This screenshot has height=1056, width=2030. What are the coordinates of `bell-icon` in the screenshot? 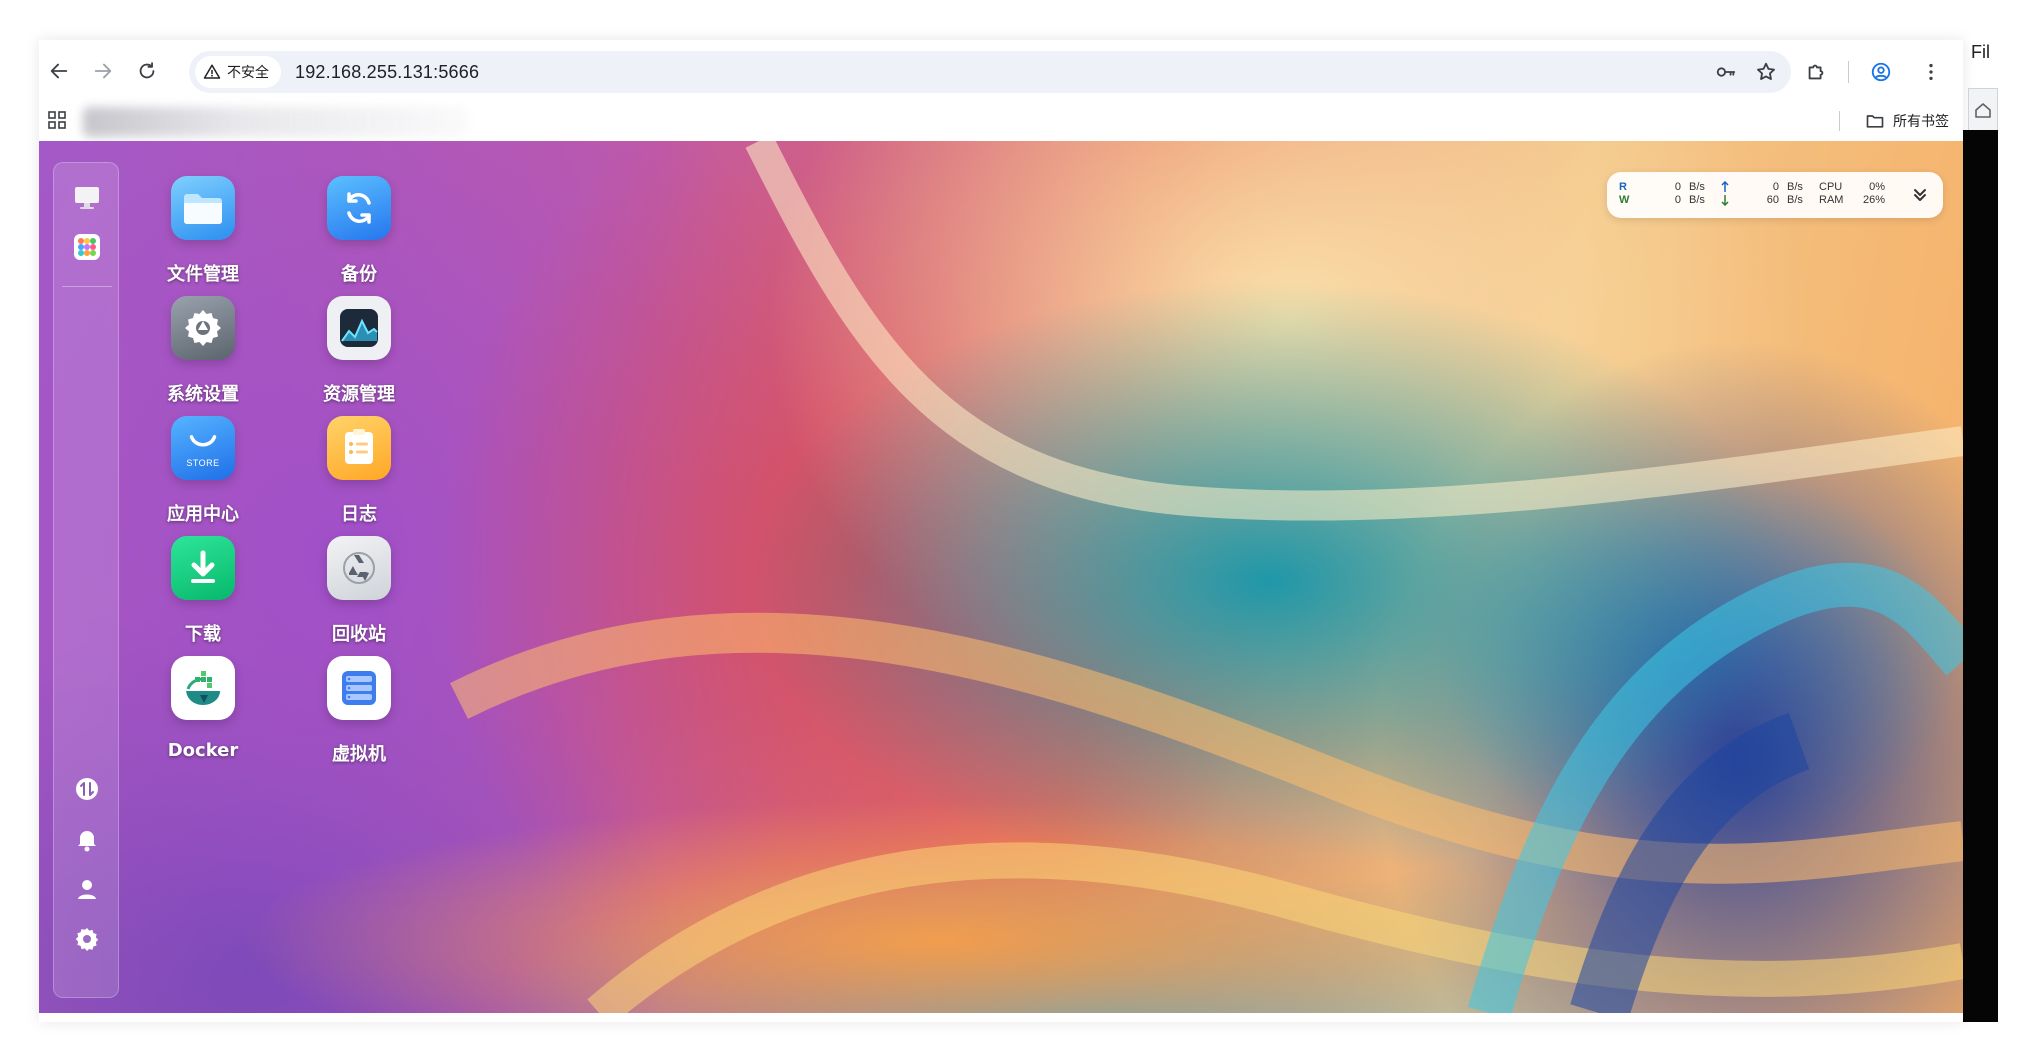 It's located at (87, 841).